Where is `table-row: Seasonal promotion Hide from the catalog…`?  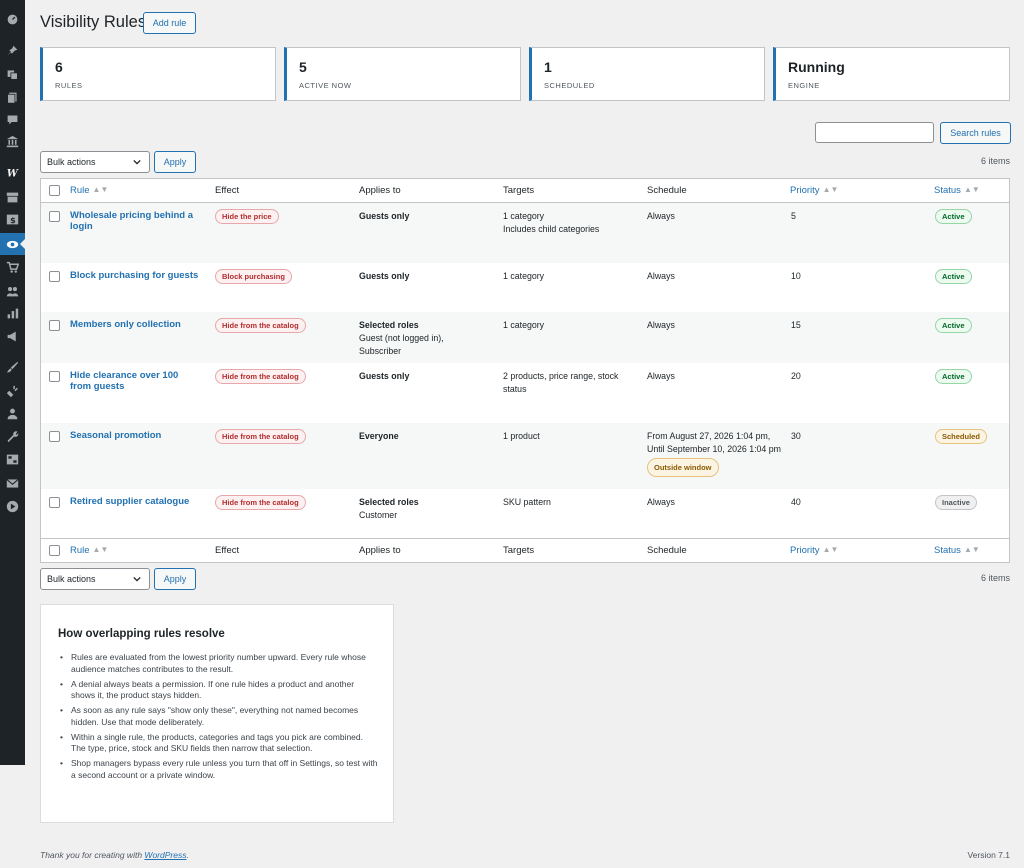 table-row: Seasonal promotion Hide from the catalog… is located at coordinates (525, 456).